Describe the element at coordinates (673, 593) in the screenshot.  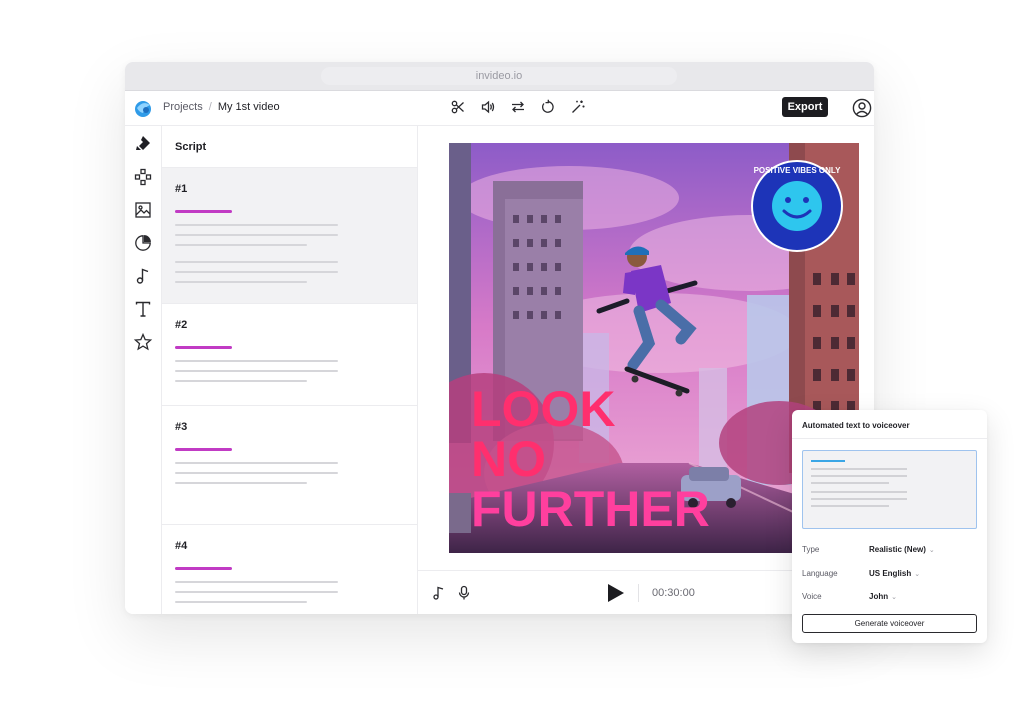
I see `playback-time: 00:30:00` at that location.